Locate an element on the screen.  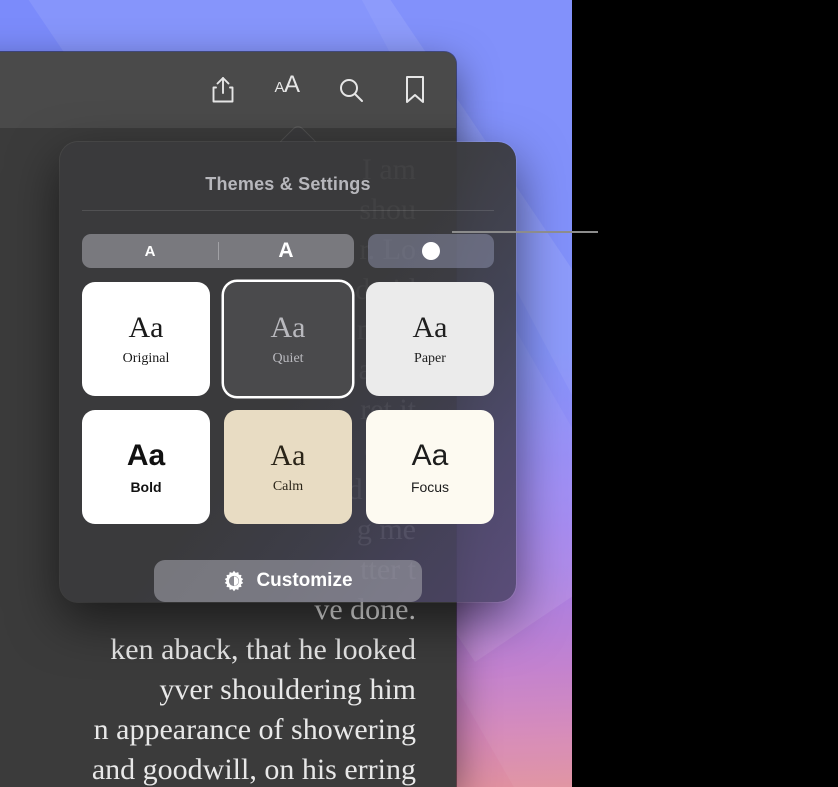
appearance-toggle-button is located at coordinates (431, 251).